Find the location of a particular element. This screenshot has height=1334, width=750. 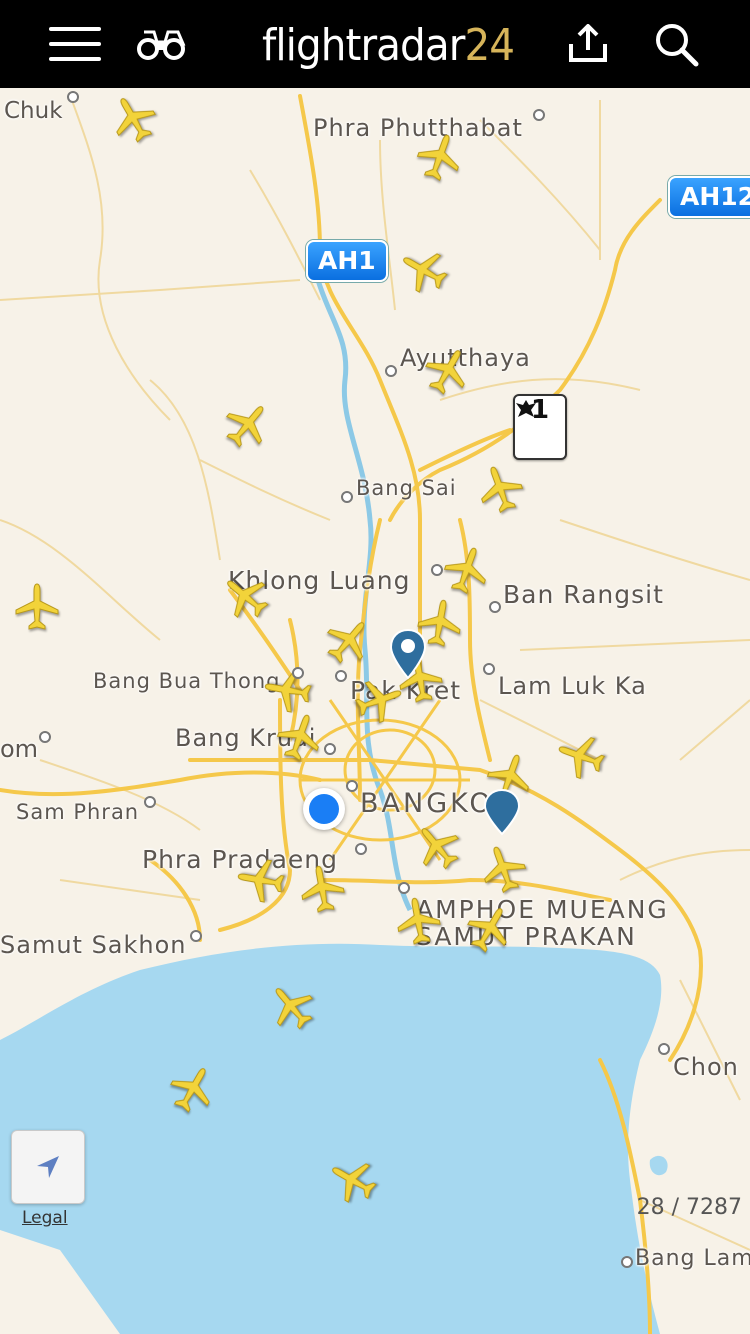

search-icon is located at coordinates (677, 45).